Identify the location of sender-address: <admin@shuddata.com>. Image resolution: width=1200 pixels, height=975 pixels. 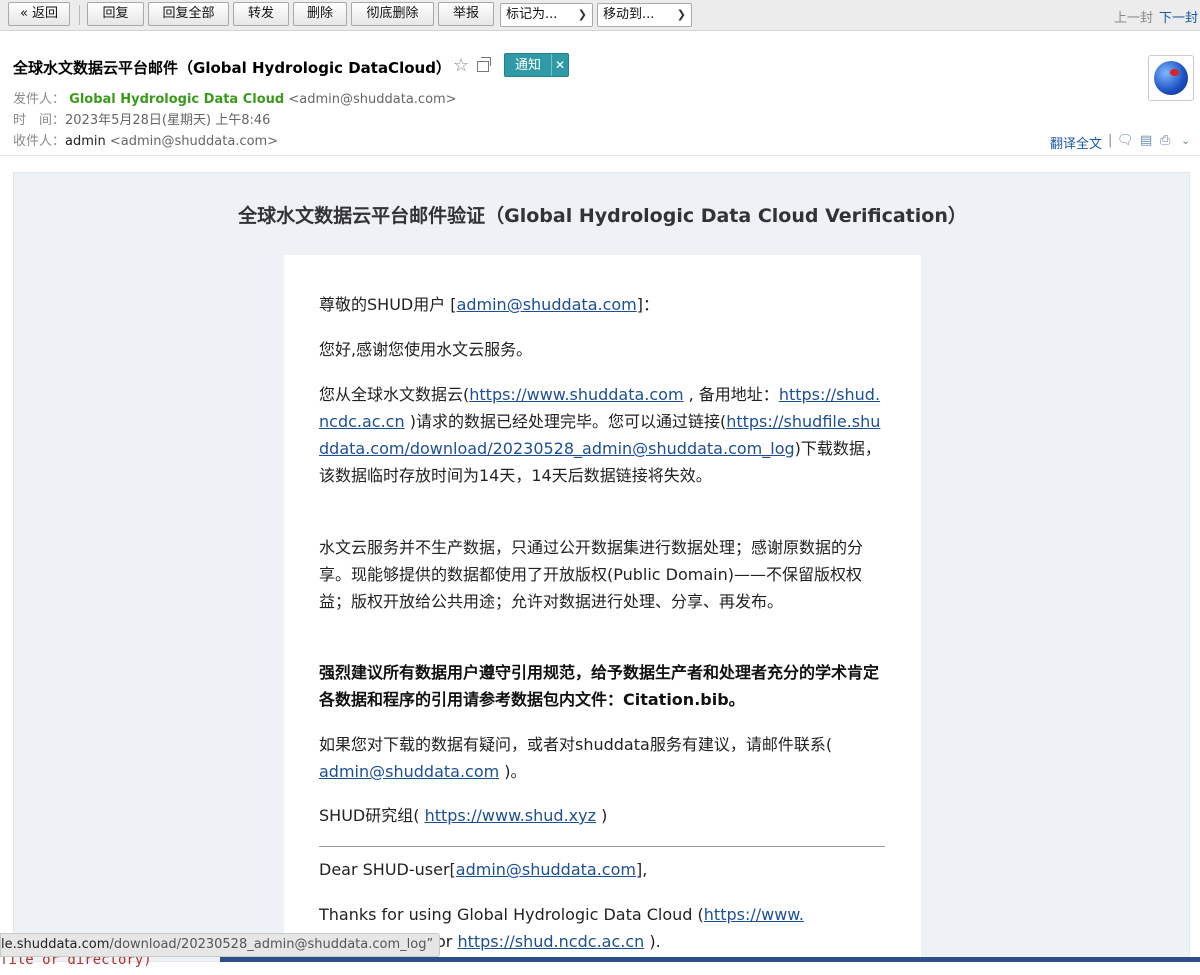
(372, 99).